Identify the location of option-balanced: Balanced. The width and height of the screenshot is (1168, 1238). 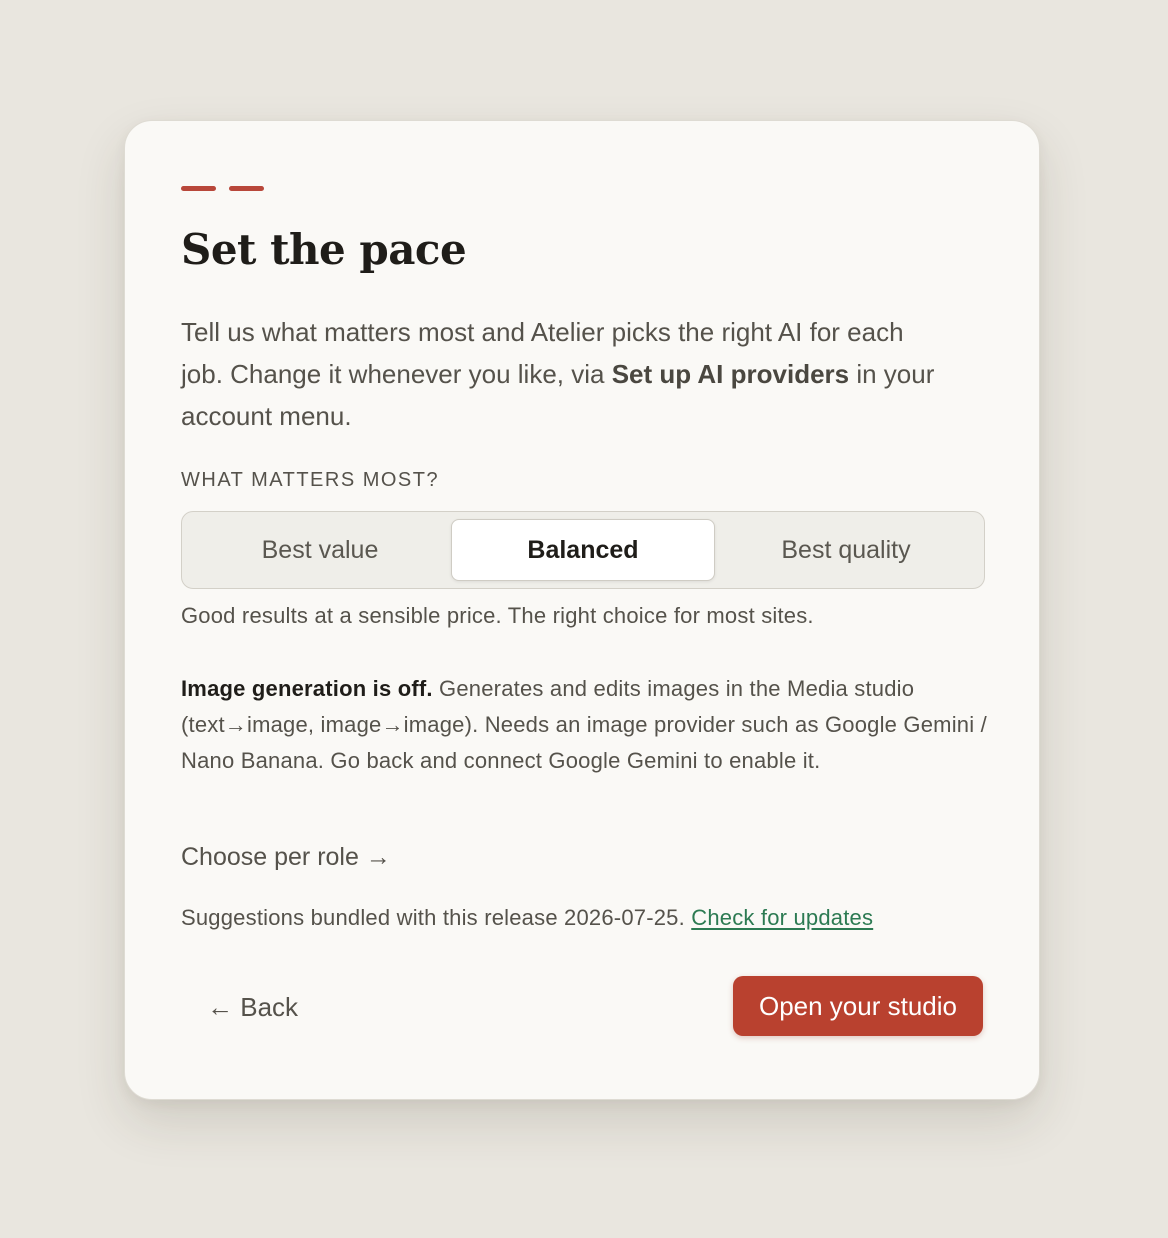
(583, 550).